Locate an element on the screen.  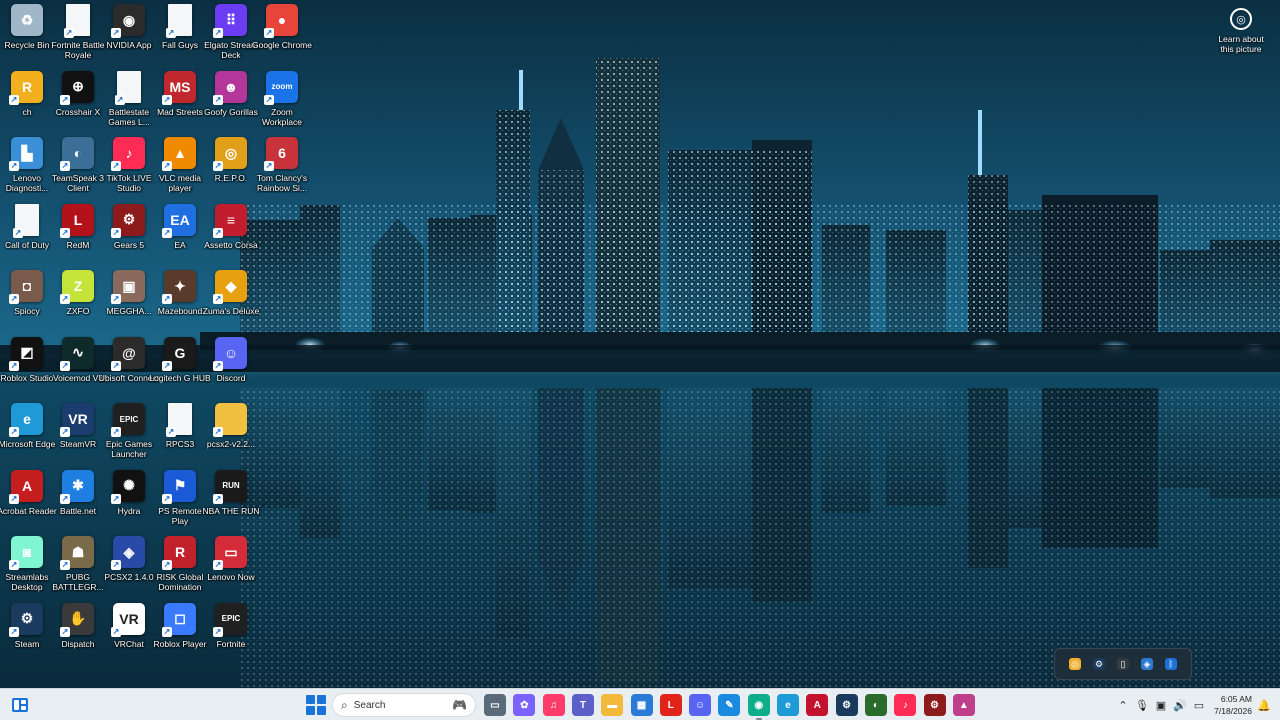
taskbar-clock: 6:05 AM 7/18/2026 is located at coordinates (1229, 705).